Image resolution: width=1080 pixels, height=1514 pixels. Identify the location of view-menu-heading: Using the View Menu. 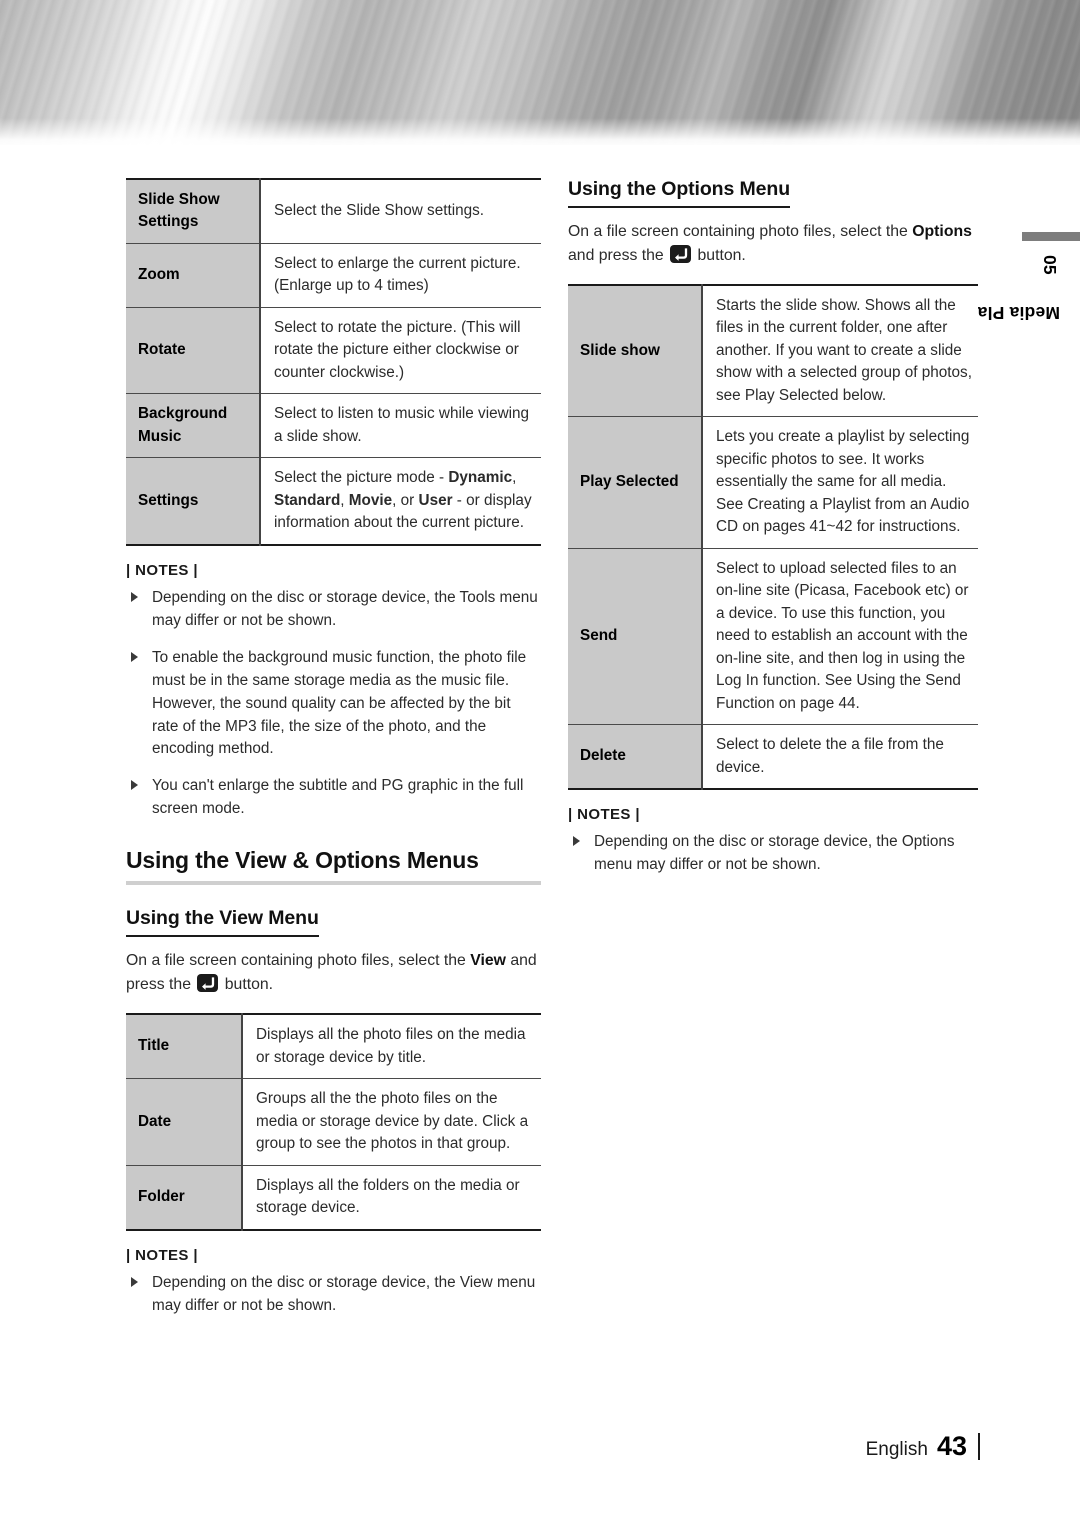
(222, 922).